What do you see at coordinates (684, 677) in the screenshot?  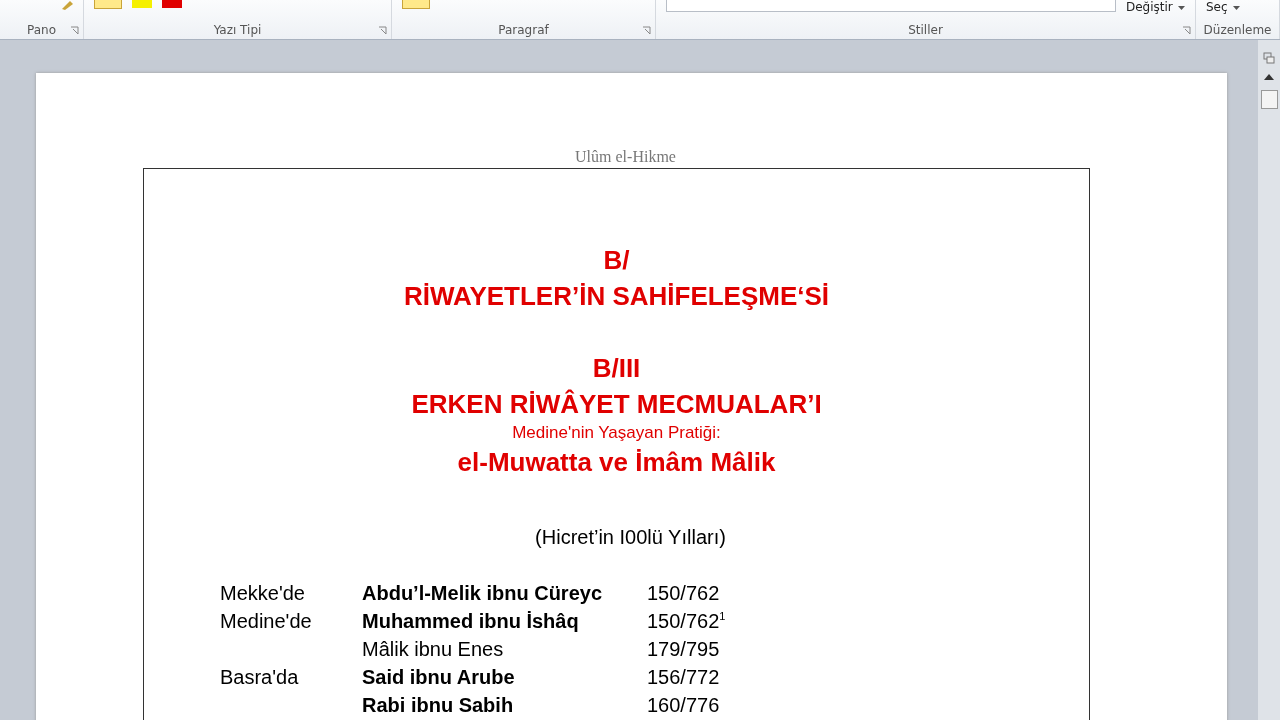 I see `date-text: 156/772` at bounding box center [684, 677].